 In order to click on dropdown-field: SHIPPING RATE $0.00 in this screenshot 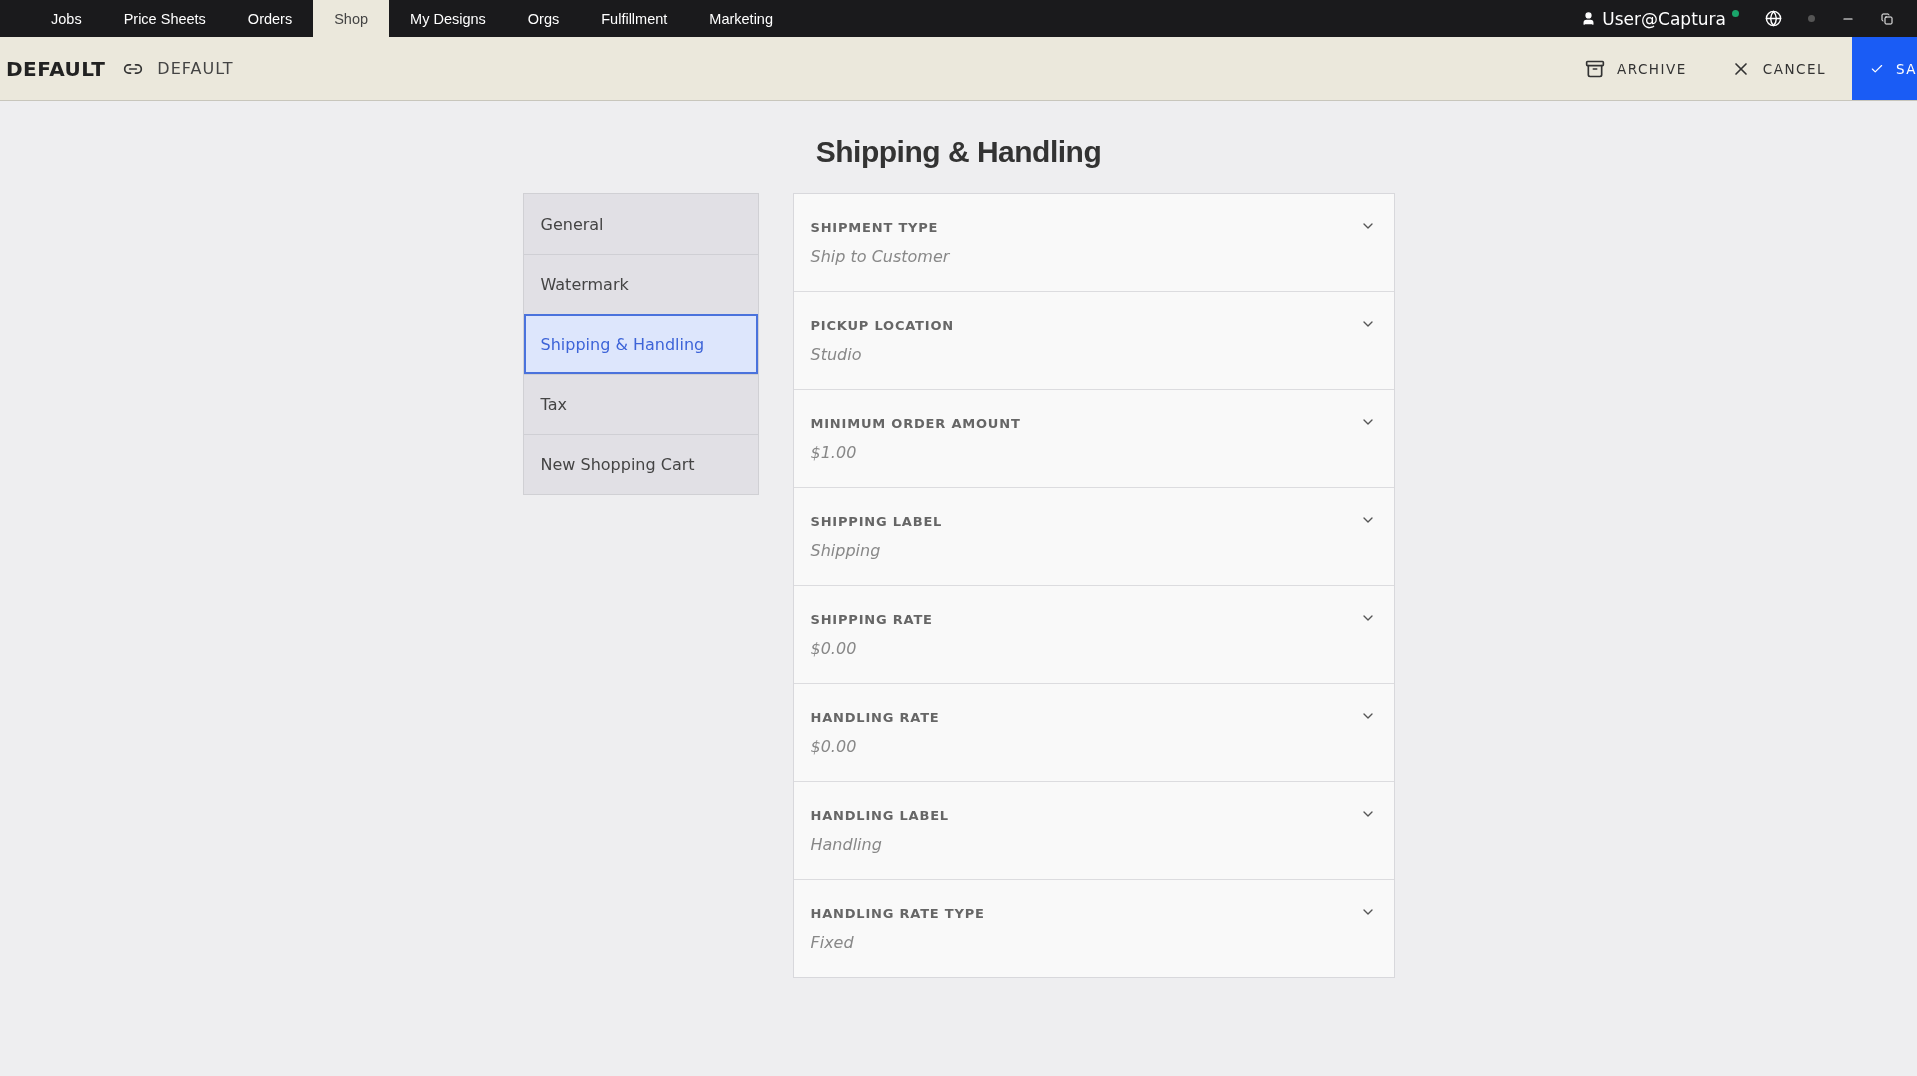, I will do `click(1093, 634)`.